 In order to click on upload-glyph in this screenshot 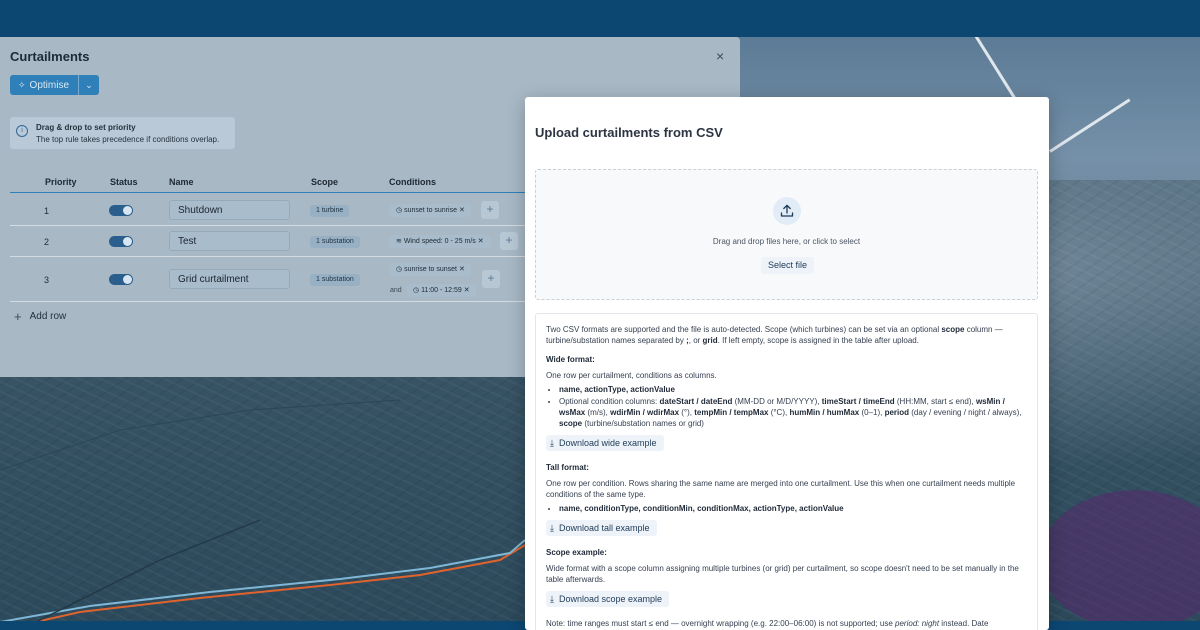, I will do `click(787, 210)`.